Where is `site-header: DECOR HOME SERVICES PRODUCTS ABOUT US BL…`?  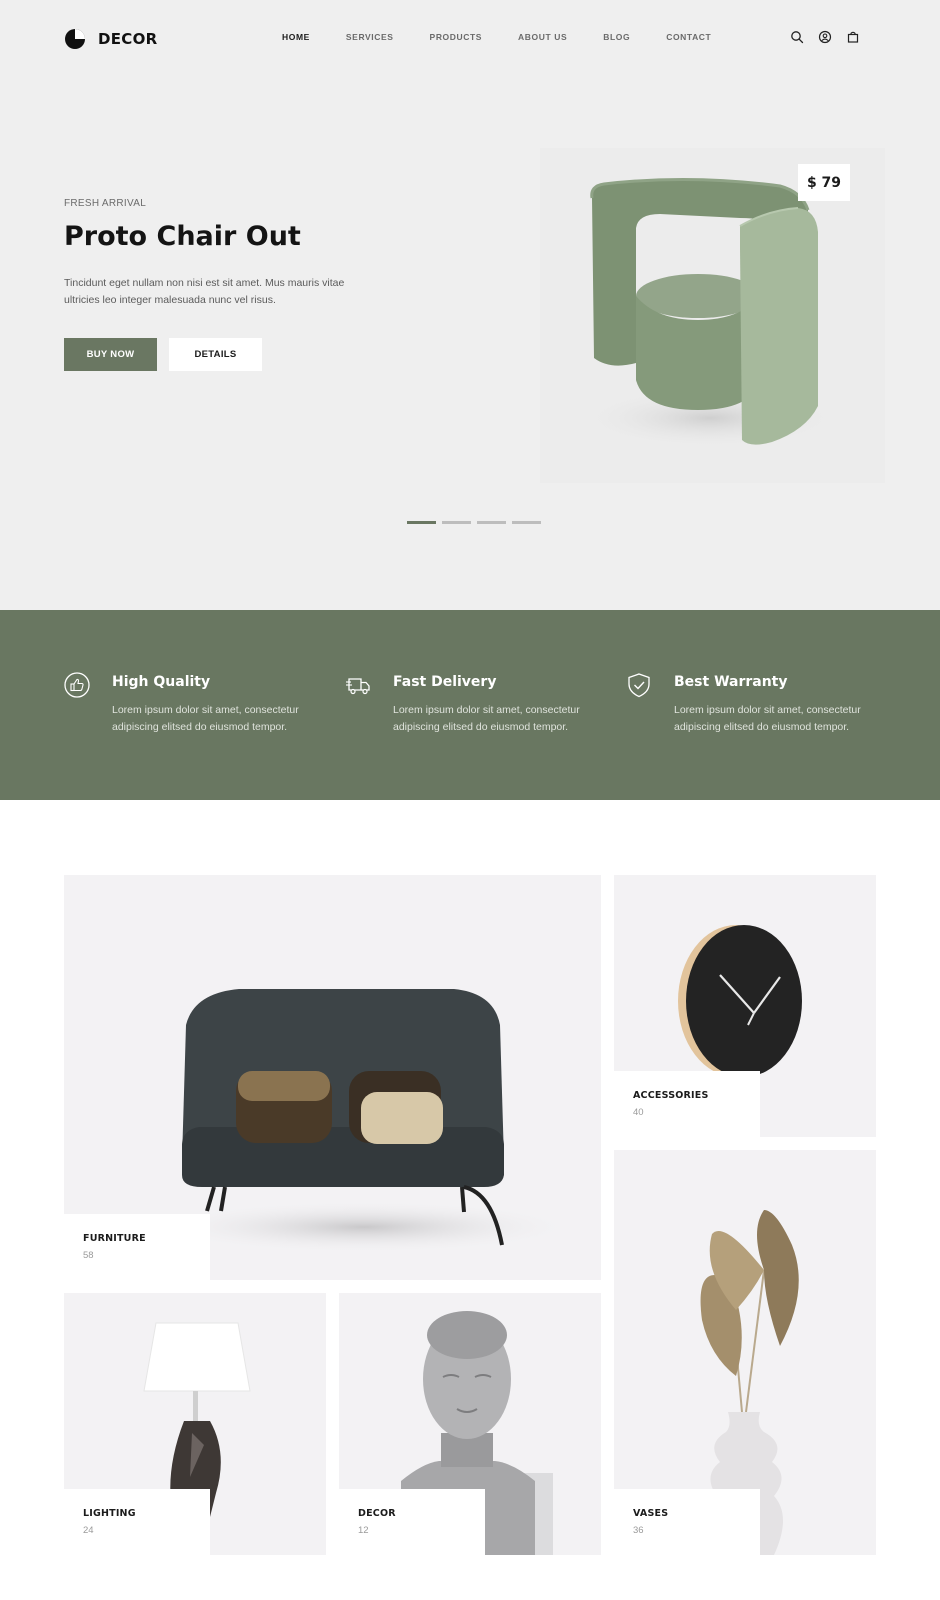 site-header: DECOR HOME SERVICES PRODUCTS ABOUT US BL… is located at coordinates (470, 39).